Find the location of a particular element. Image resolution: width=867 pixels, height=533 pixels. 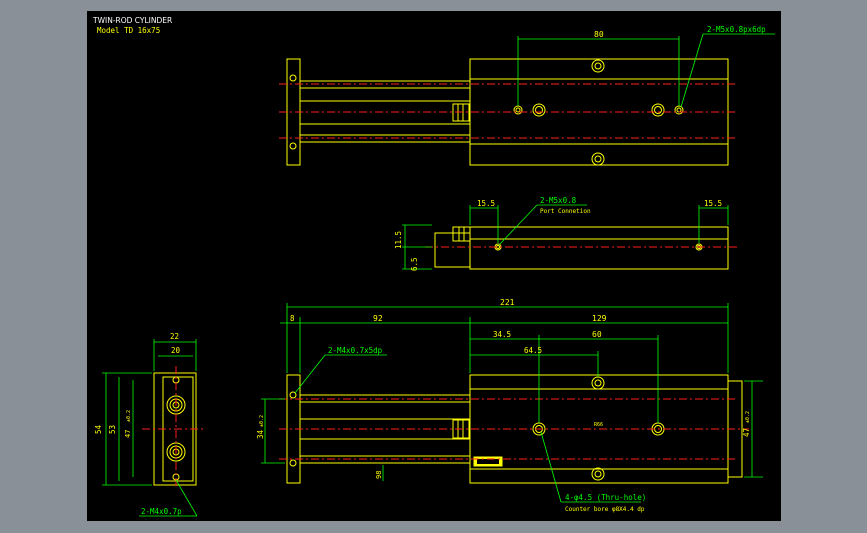

dim-6-5: 6.5 is located at coordinates (414, 264).